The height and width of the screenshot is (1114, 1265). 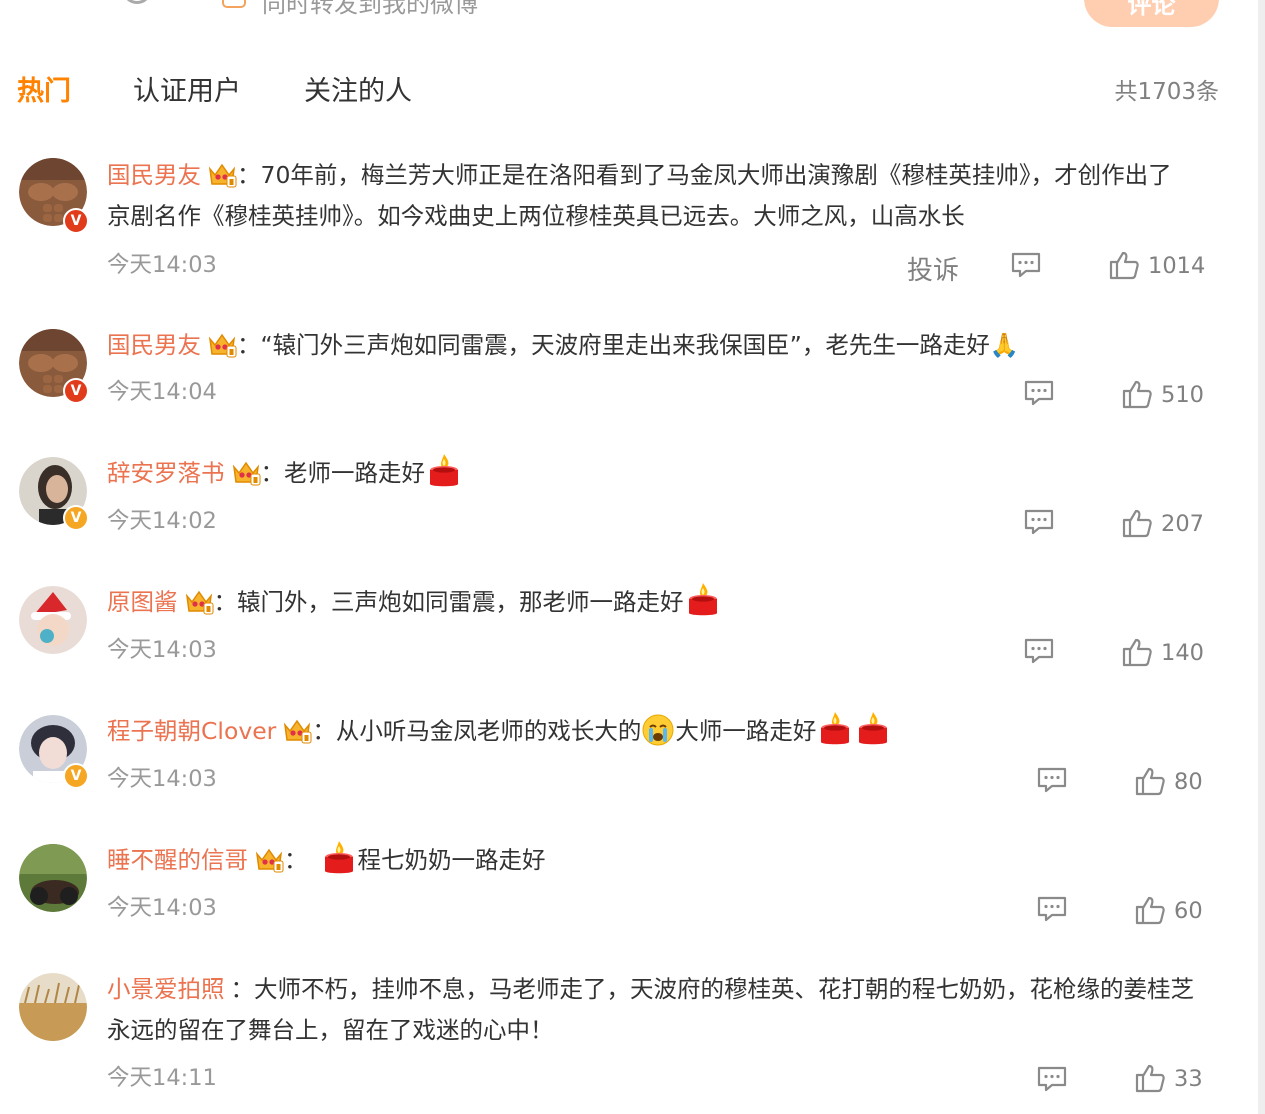 I want to click on comment-filter-tabs: 热门 认证用户 关注的人 共1703条, so click(x=632, y=93).